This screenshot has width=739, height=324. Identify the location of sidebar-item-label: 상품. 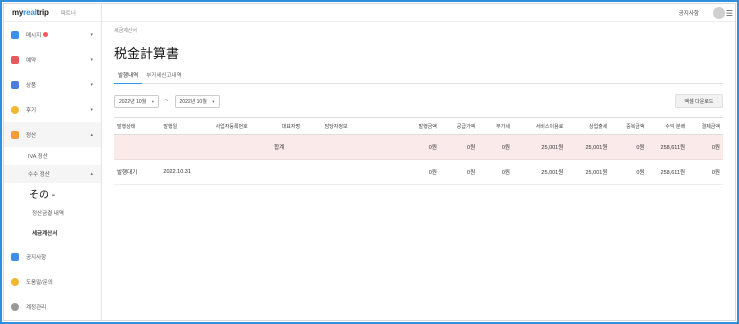
(31, 85).